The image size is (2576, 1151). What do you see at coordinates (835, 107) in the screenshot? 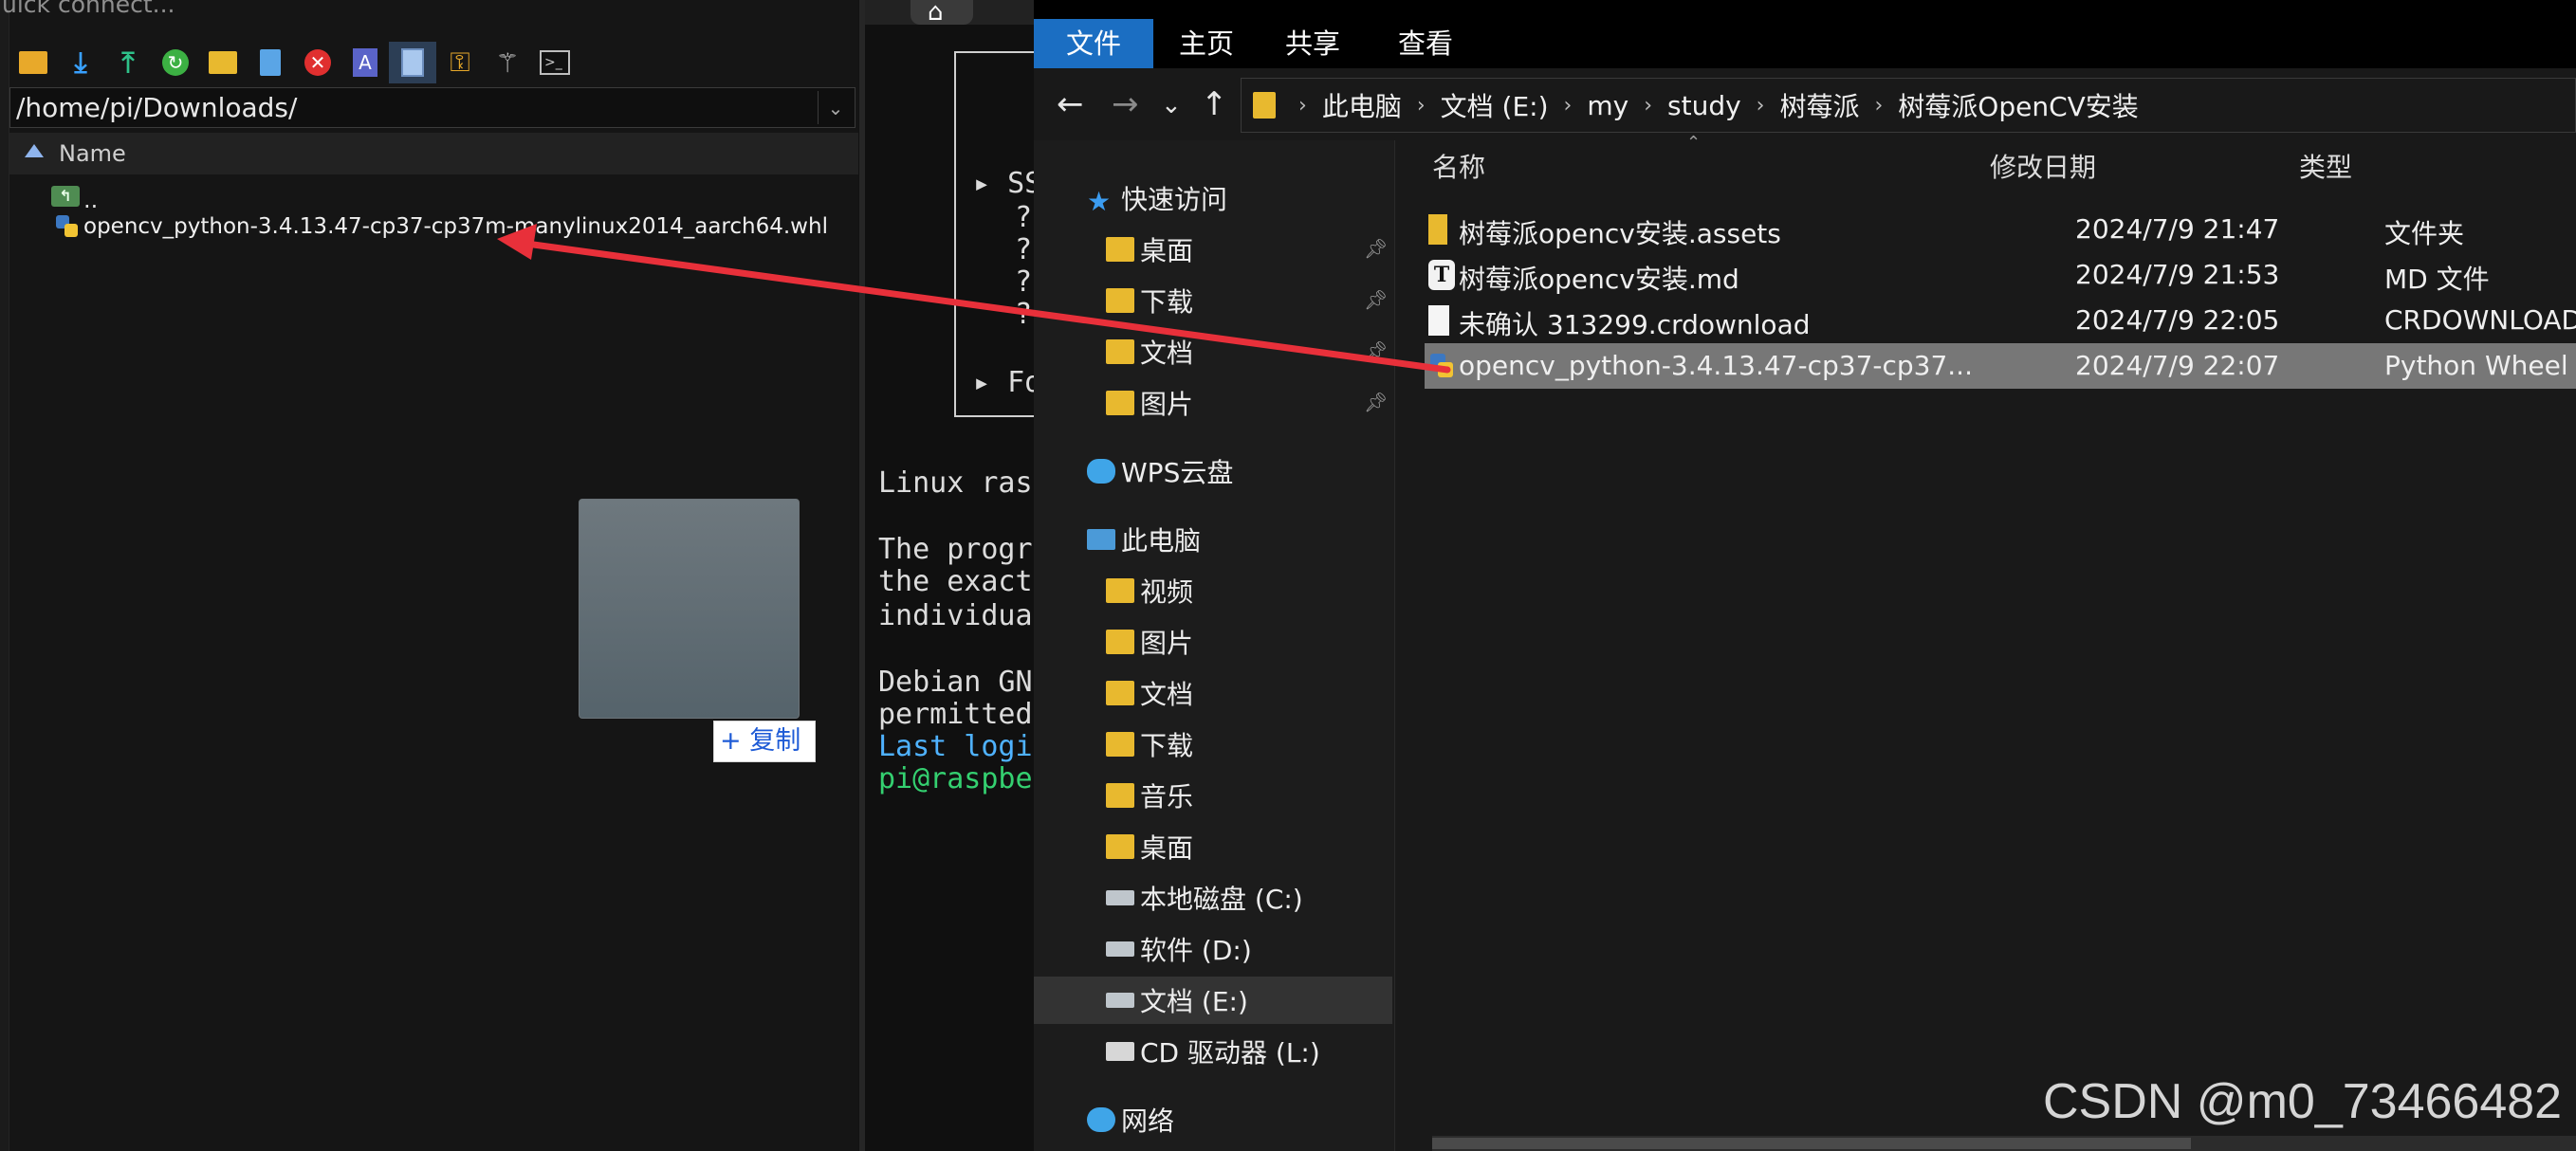
I see `path-history-dropdown: ⌄` at bounding box center [835, 107].